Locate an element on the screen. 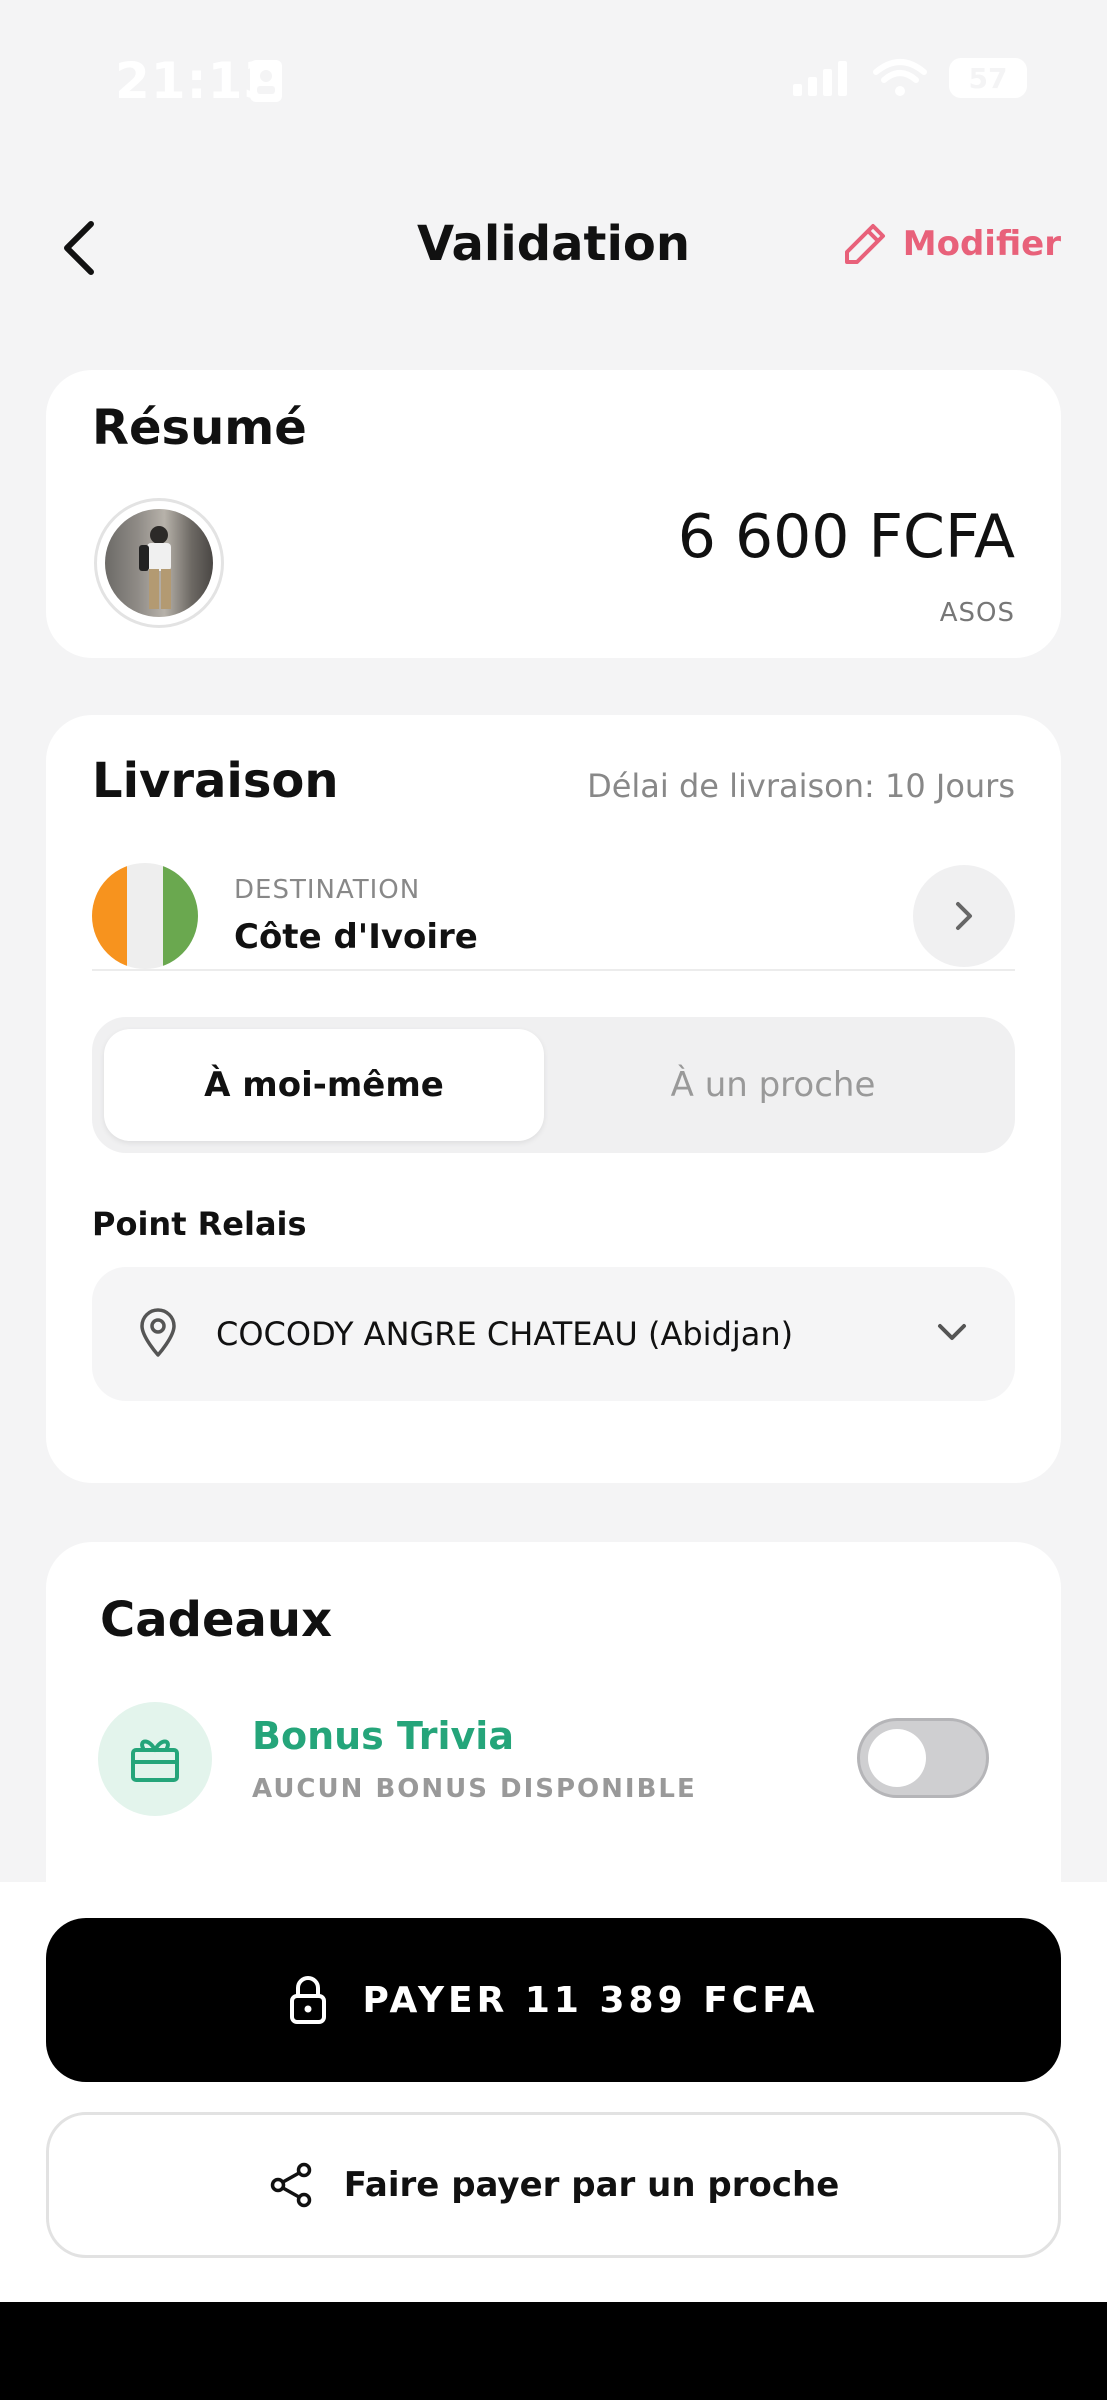 This screenshot has height=2400, width=1107. pencil-icon is located at coordinates (864, 244).